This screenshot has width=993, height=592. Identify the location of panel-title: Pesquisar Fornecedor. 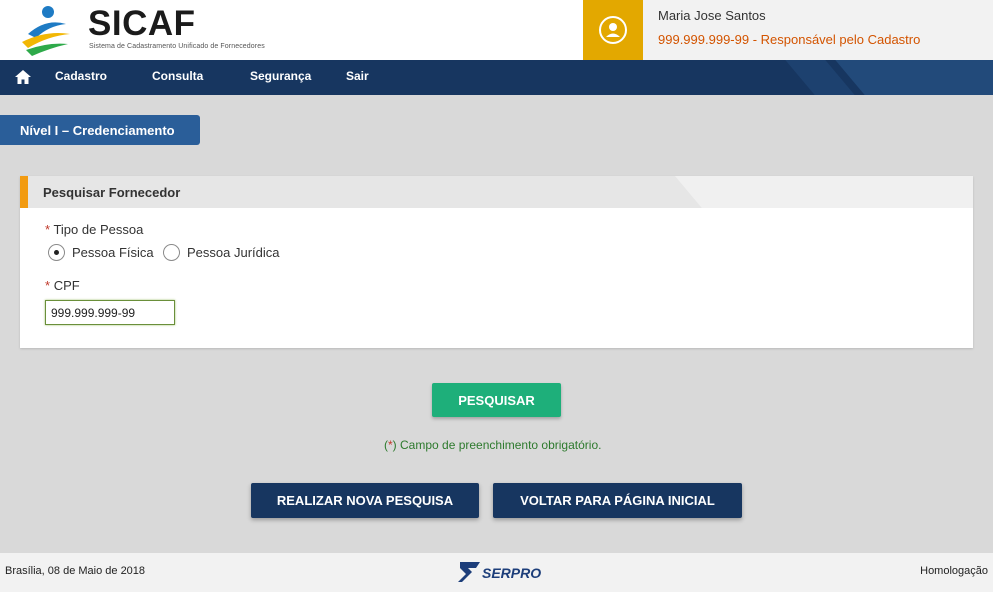
(112, 192).